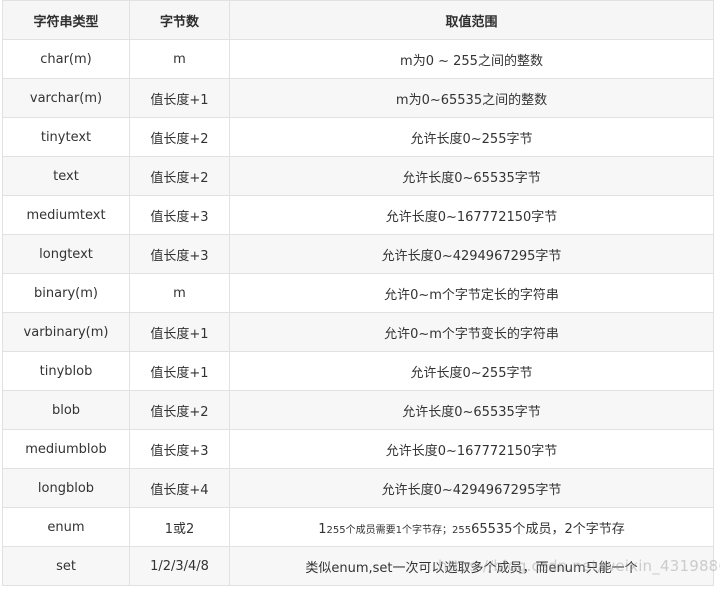 This screenshot has height=589, width=720. I want to click on type-cell: longtext, so click(66, 254).